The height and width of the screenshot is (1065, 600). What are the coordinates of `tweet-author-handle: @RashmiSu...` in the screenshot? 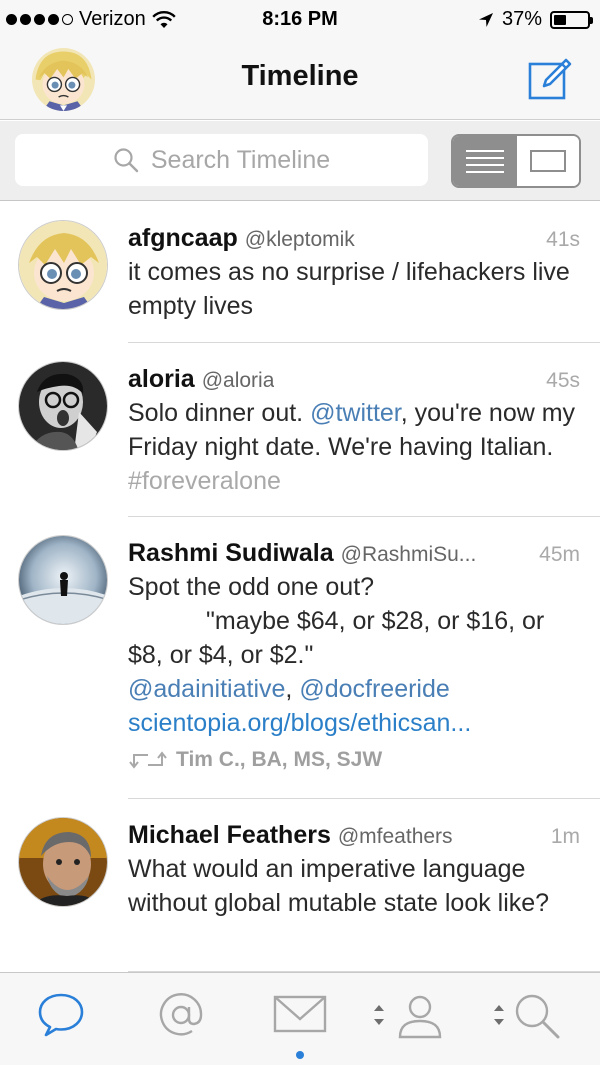 It's located at (408, 554).